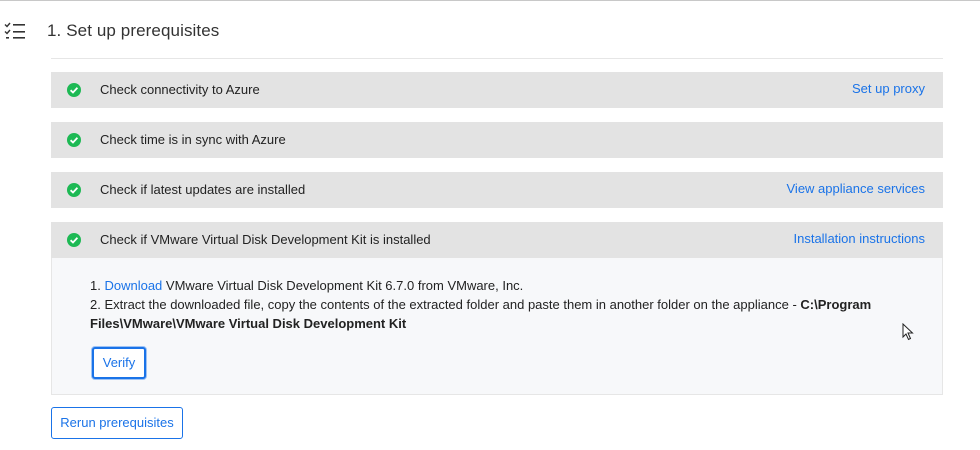 The width and height of the screenshot is (980, 450). I want to click on view-appliance-services-link: View appliance services, so click(856, 188).